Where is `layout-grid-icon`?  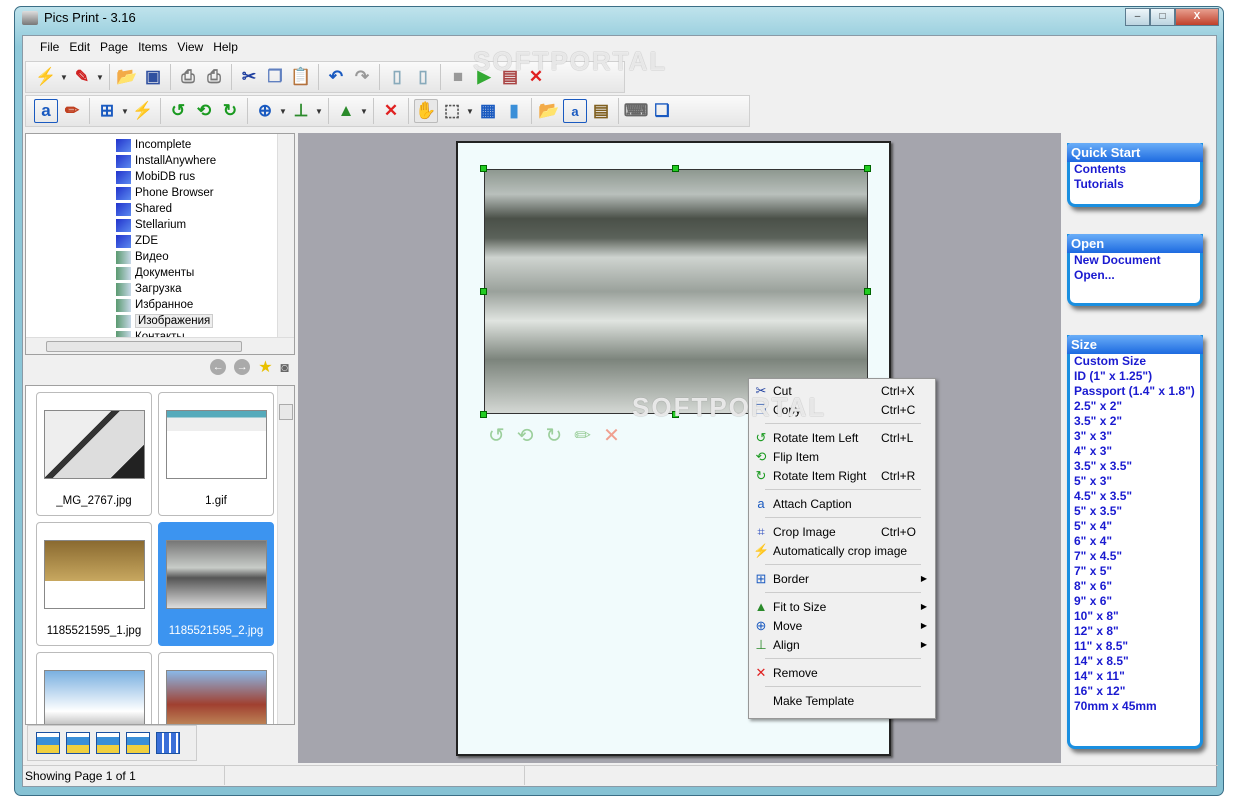
layout-grid-icon is located at coordinates (168, 743).